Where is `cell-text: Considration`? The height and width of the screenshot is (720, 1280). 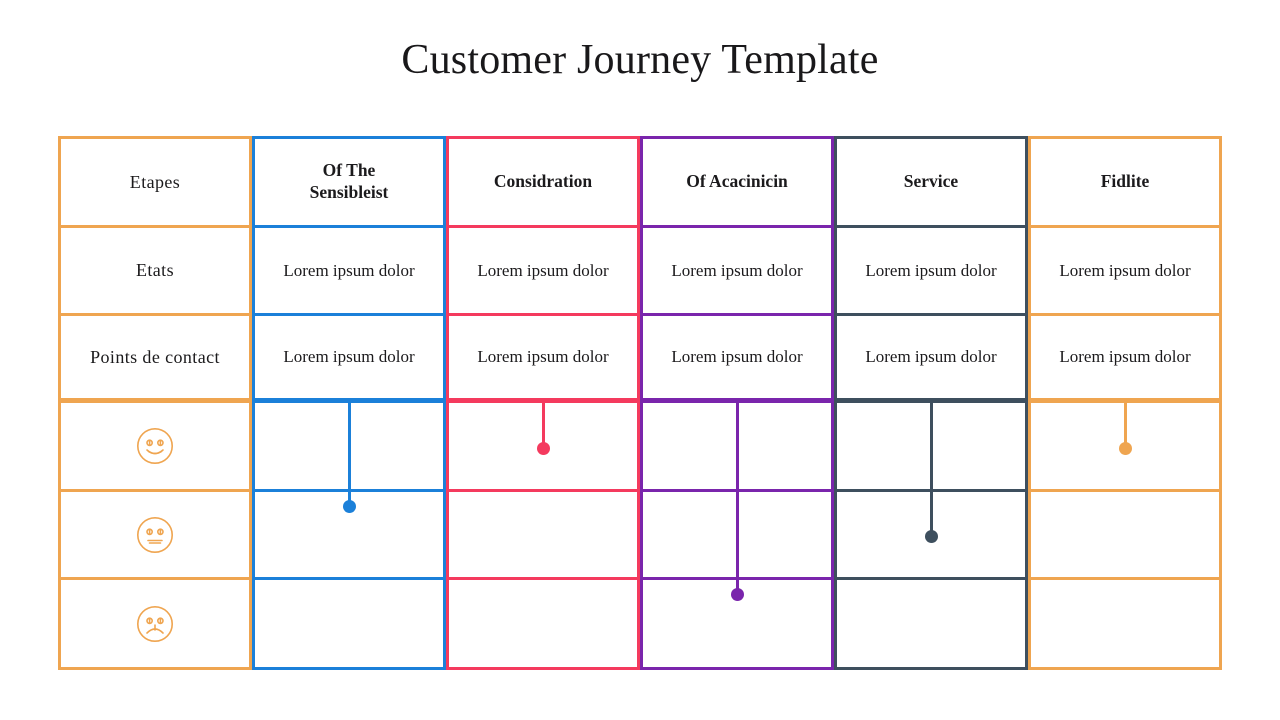
cell-text: Considration is located at coordinates (543, 181).